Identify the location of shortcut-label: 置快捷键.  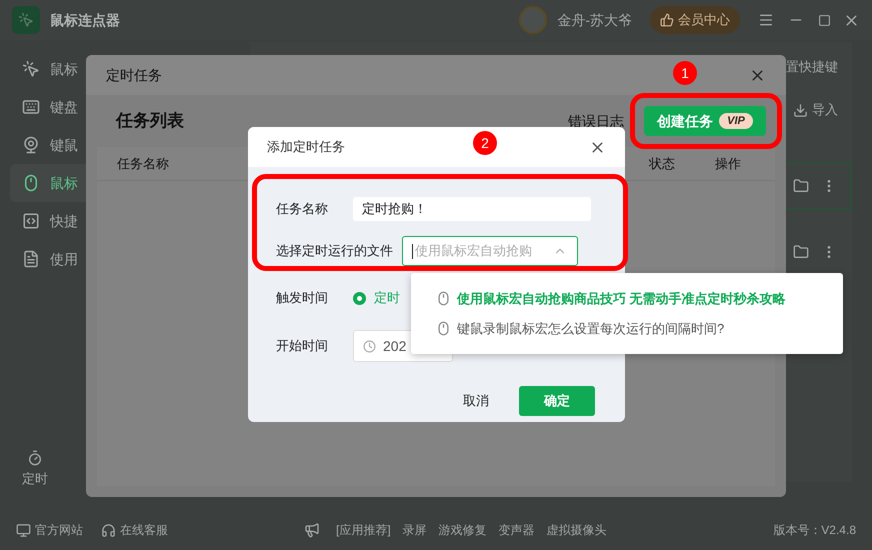
(812, 67).